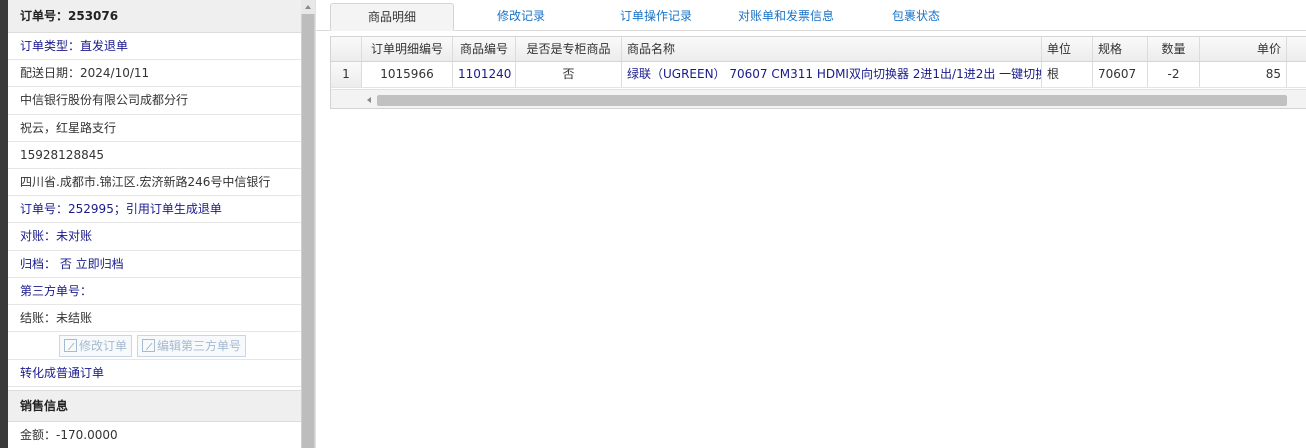 This screenshot has width=1306, height=448. What do you see at coordinates (308, 7) in the screenshot?
I see `scroll-up-arrow-icon` at bounding box center [308, 7].